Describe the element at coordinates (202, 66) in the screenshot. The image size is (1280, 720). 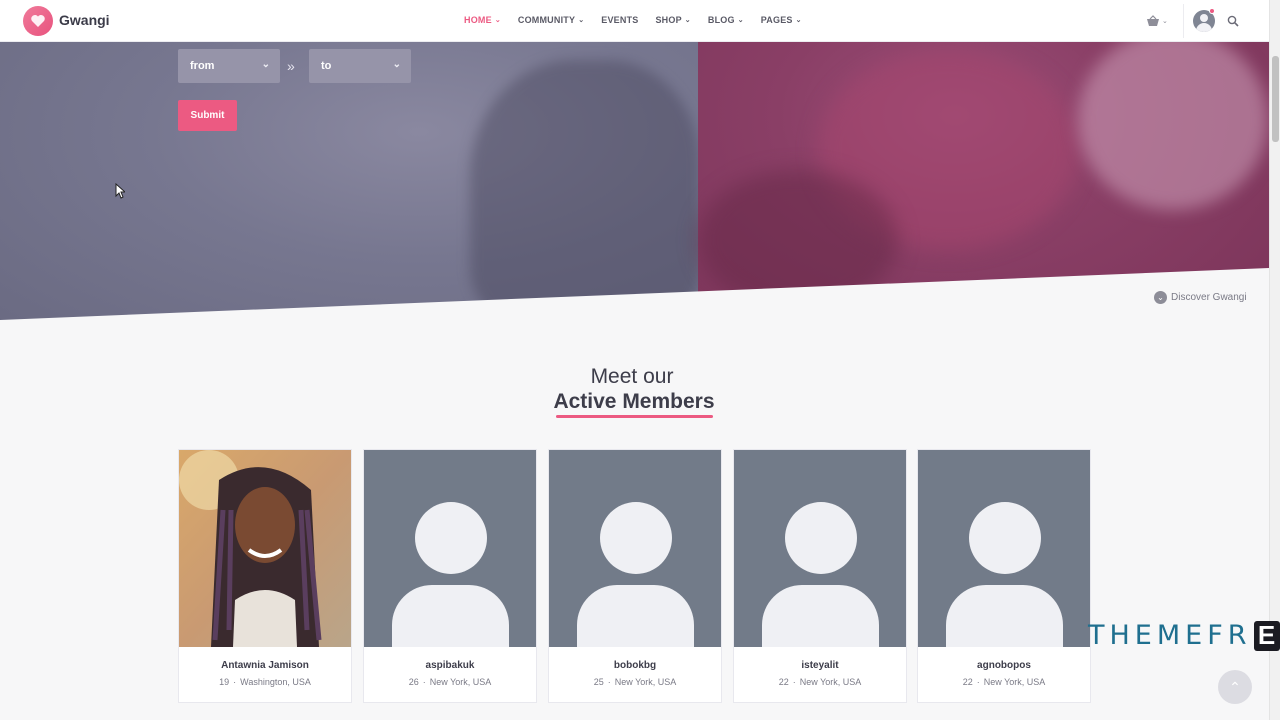
I see `age-from-label: from` at that location.